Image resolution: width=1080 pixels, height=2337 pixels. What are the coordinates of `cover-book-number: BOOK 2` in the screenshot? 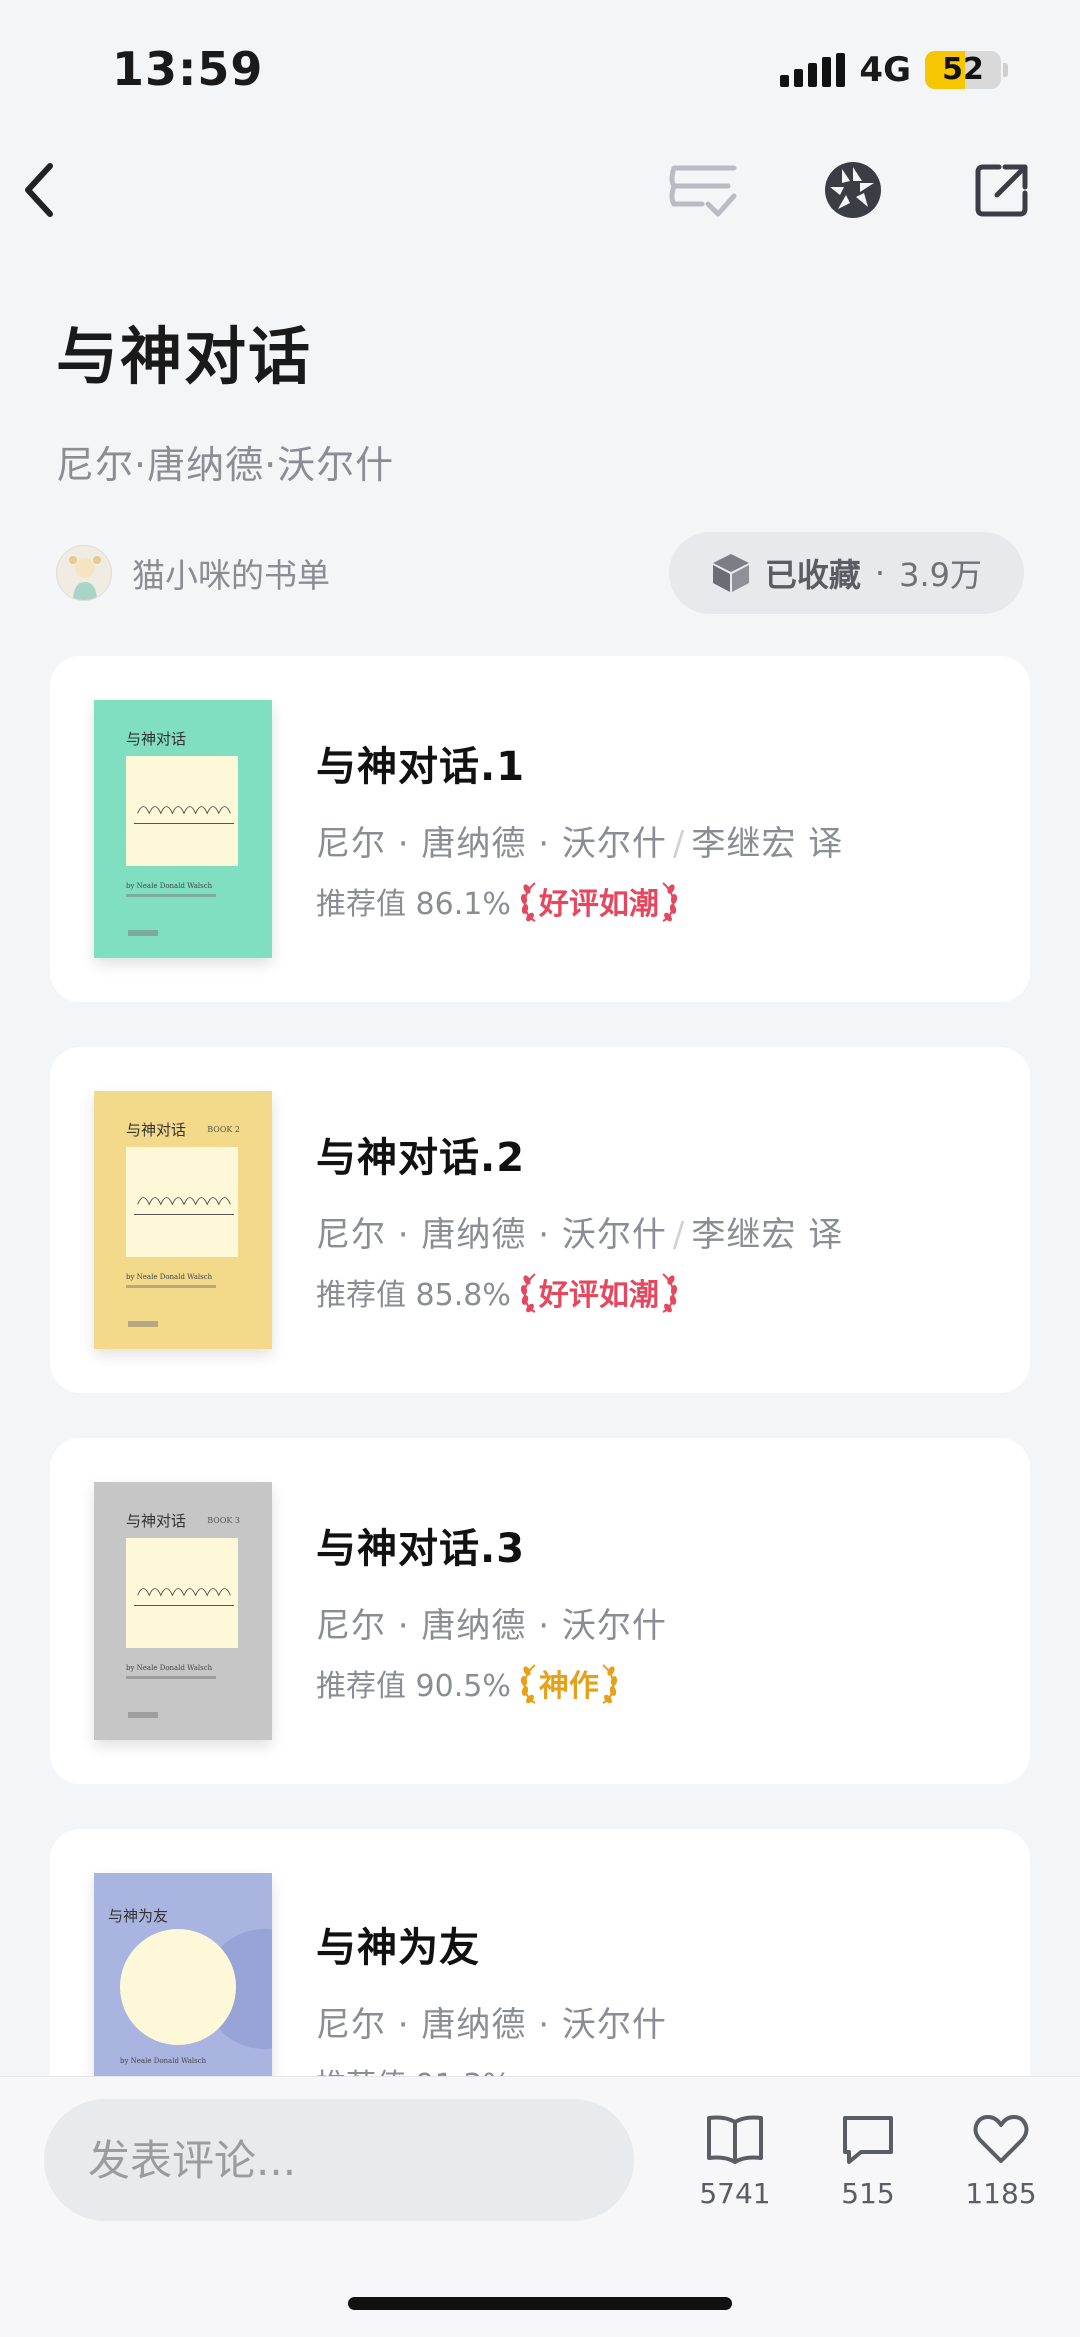 It's located at (223, 1129).